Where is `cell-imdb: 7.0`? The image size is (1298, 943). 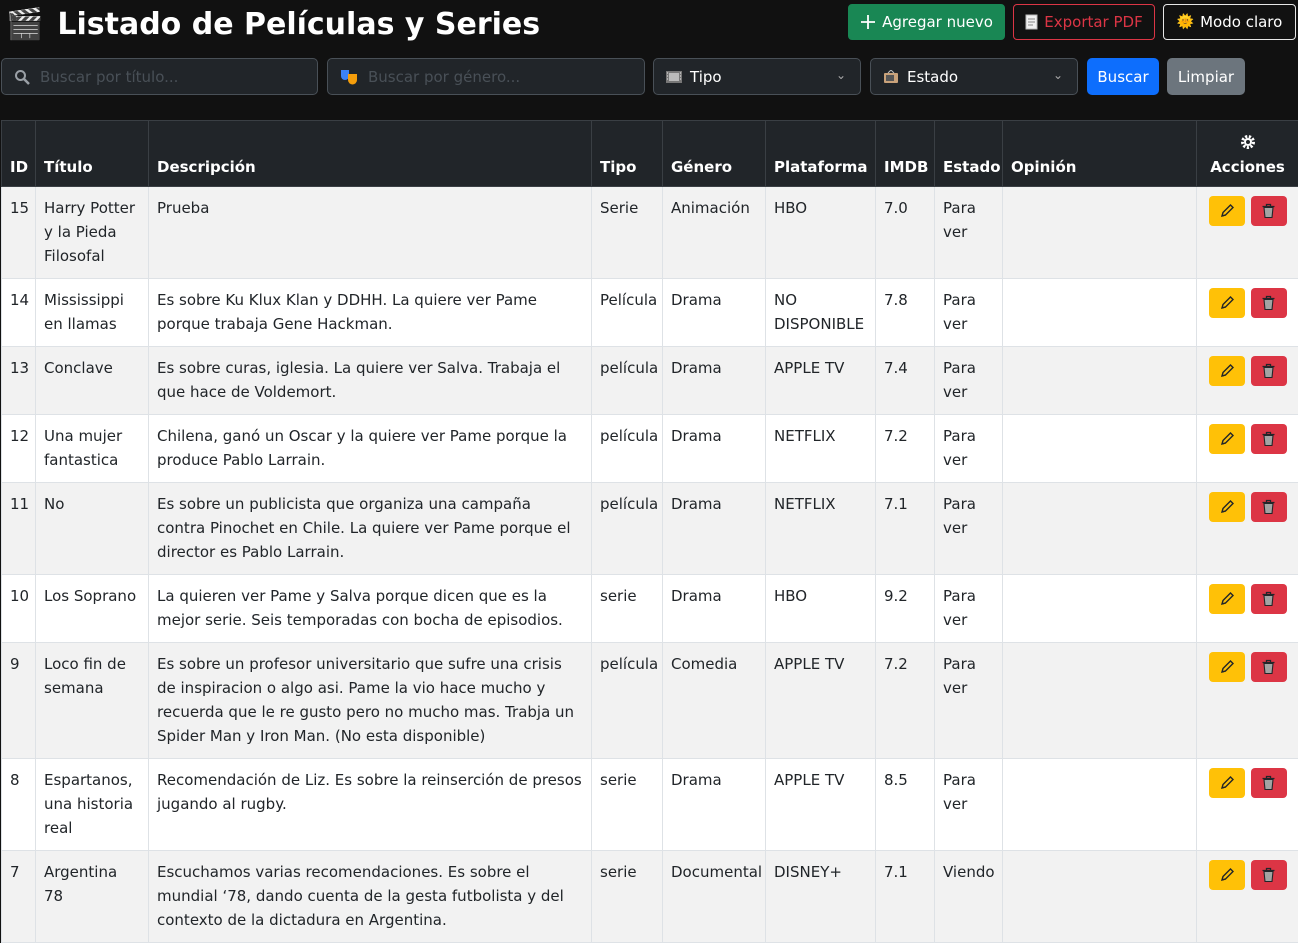 cell-imdb: 7.0 is located at coordinates (905, 233).